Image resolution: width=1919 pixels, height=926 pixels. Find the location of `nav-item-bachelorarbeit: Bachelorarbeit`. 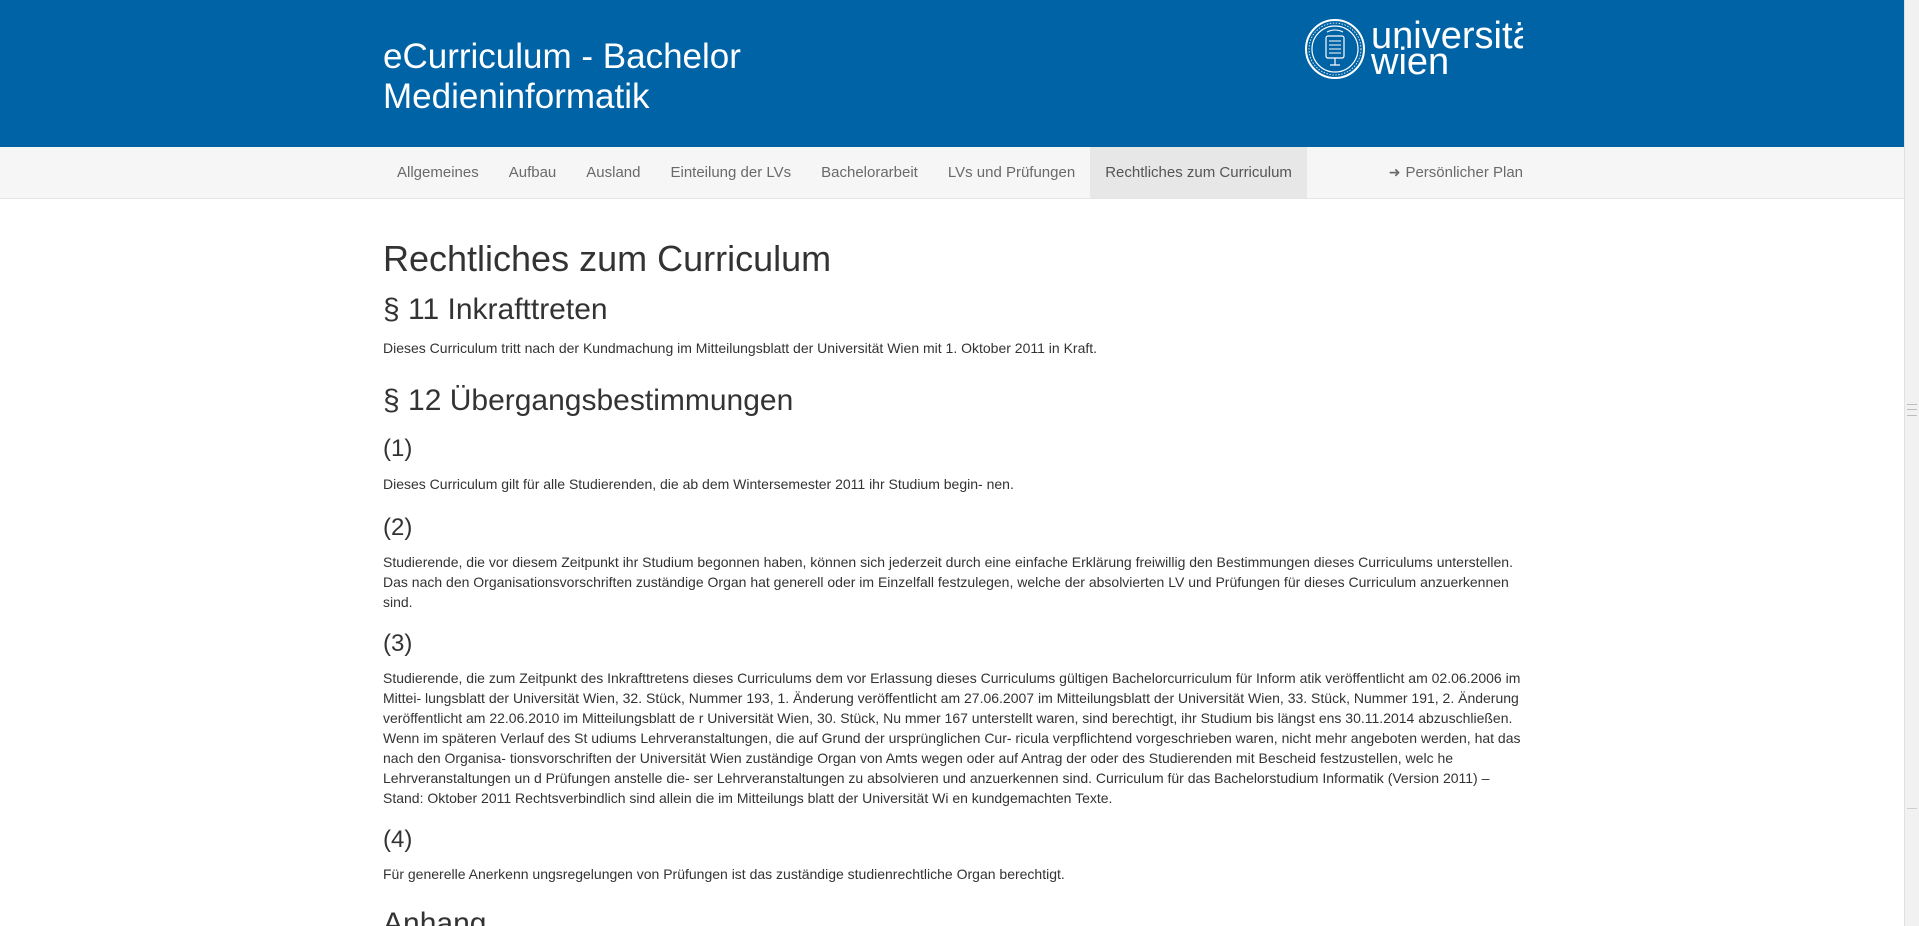

nav-item-bachelorarbeit: Bachelorarbeit is located at coordinates (869, 172).